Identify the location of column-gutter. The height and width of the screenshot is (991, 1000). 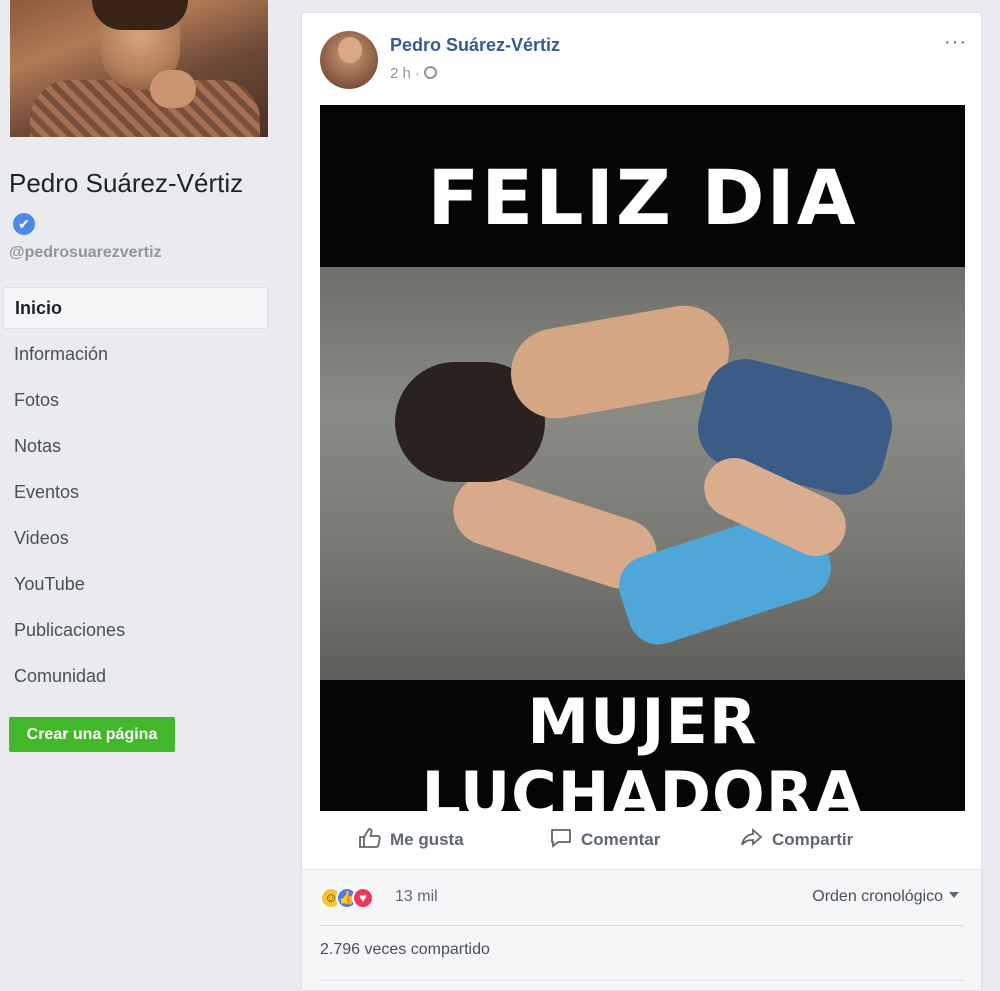
(292, 495).